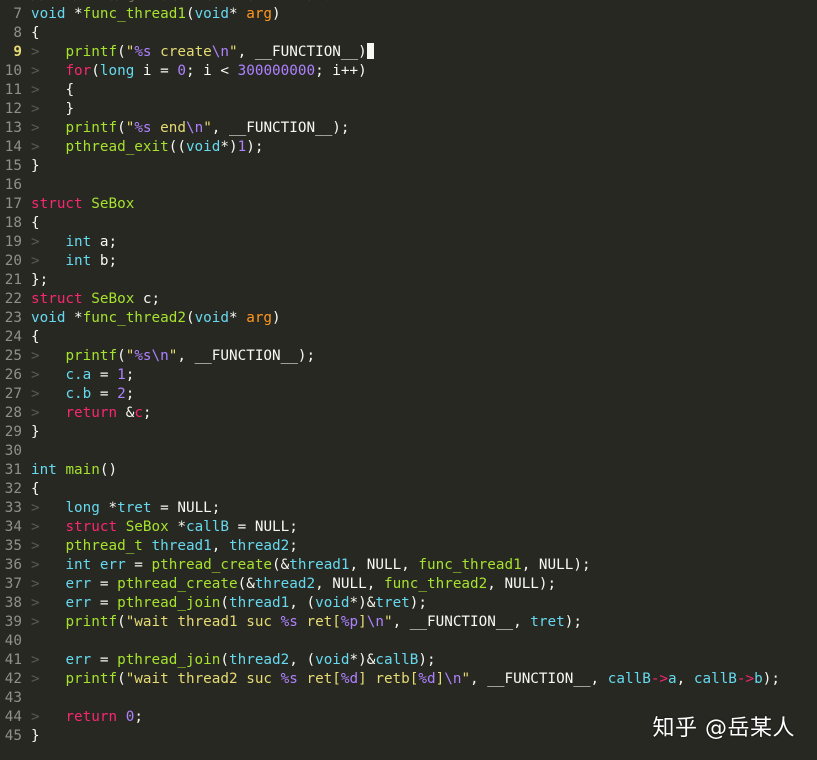 The image size is (817, 760). Describe the element at coordinates (408, 90) in the screenshot. I see `code-line: 11 > {` at that location.